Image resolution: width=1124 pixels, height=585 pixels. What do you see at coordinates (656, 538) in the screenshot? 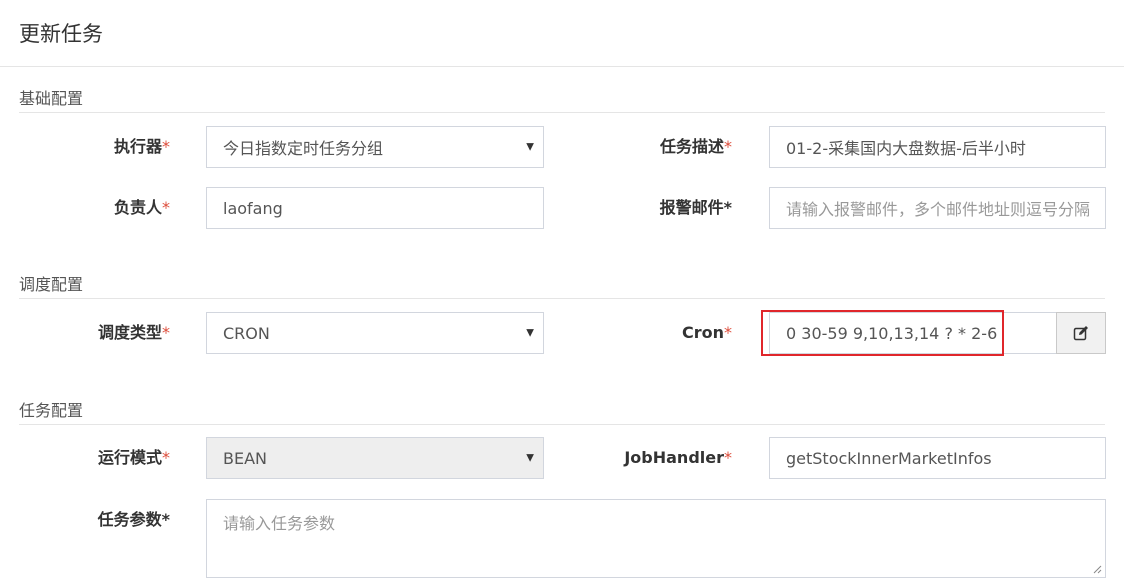
I see `job-param-textarea: 请输入任务参数` at bounding box center [656, 538].